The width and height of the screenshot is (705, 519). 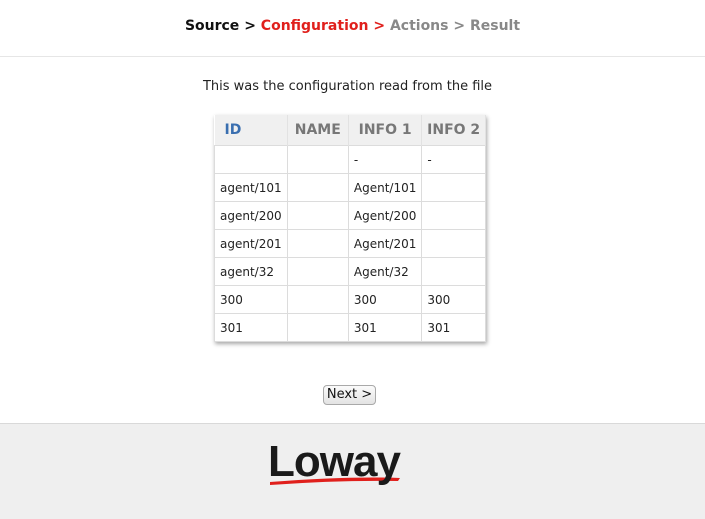 What do you see at coordinates (385, 130) in the screenshot?
I see `column-header-info1: INFO 1` at bounding box center [385, 130].